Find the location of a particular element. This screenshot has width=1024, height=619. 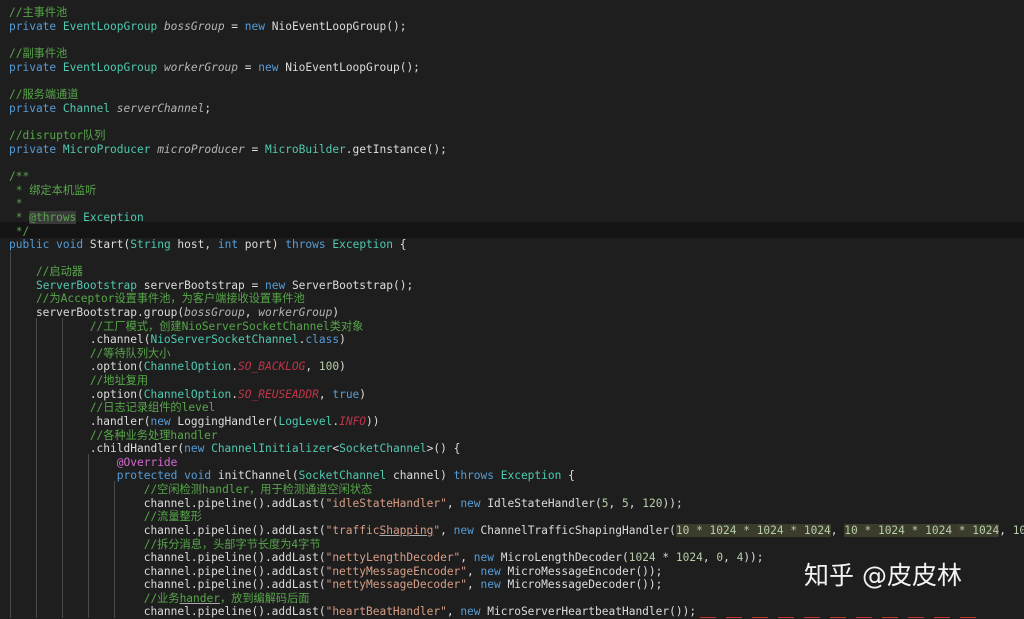

code-token: initChannel( is located at coordinates (258, 475).